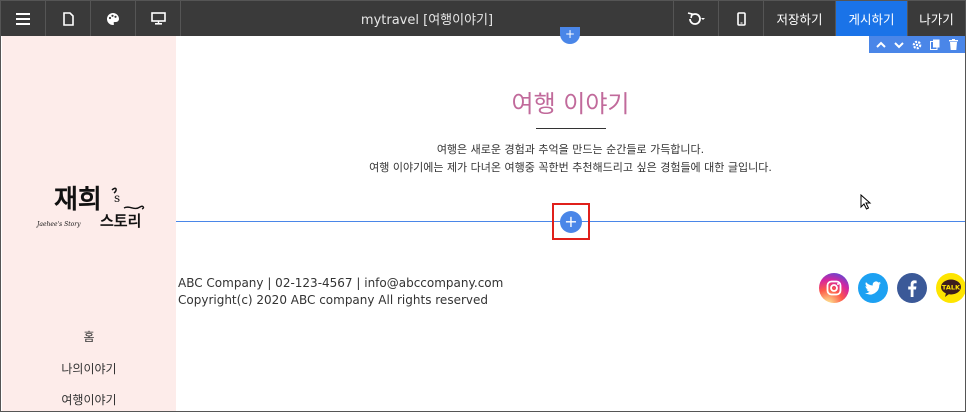  Describe the element at coordinates (89, 368) in the screenshot. I see `nav-item-my-story: 나의이야기` at that location.